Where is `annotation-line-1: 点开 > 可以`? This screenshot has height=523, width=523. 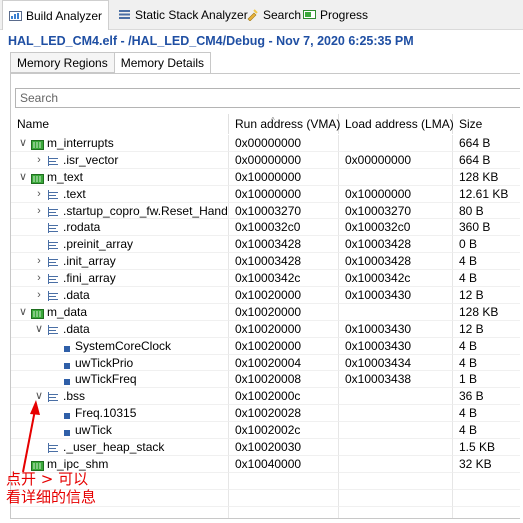
annotation-line-1: 点开 > 可以 is located at coordinates (47, 479).